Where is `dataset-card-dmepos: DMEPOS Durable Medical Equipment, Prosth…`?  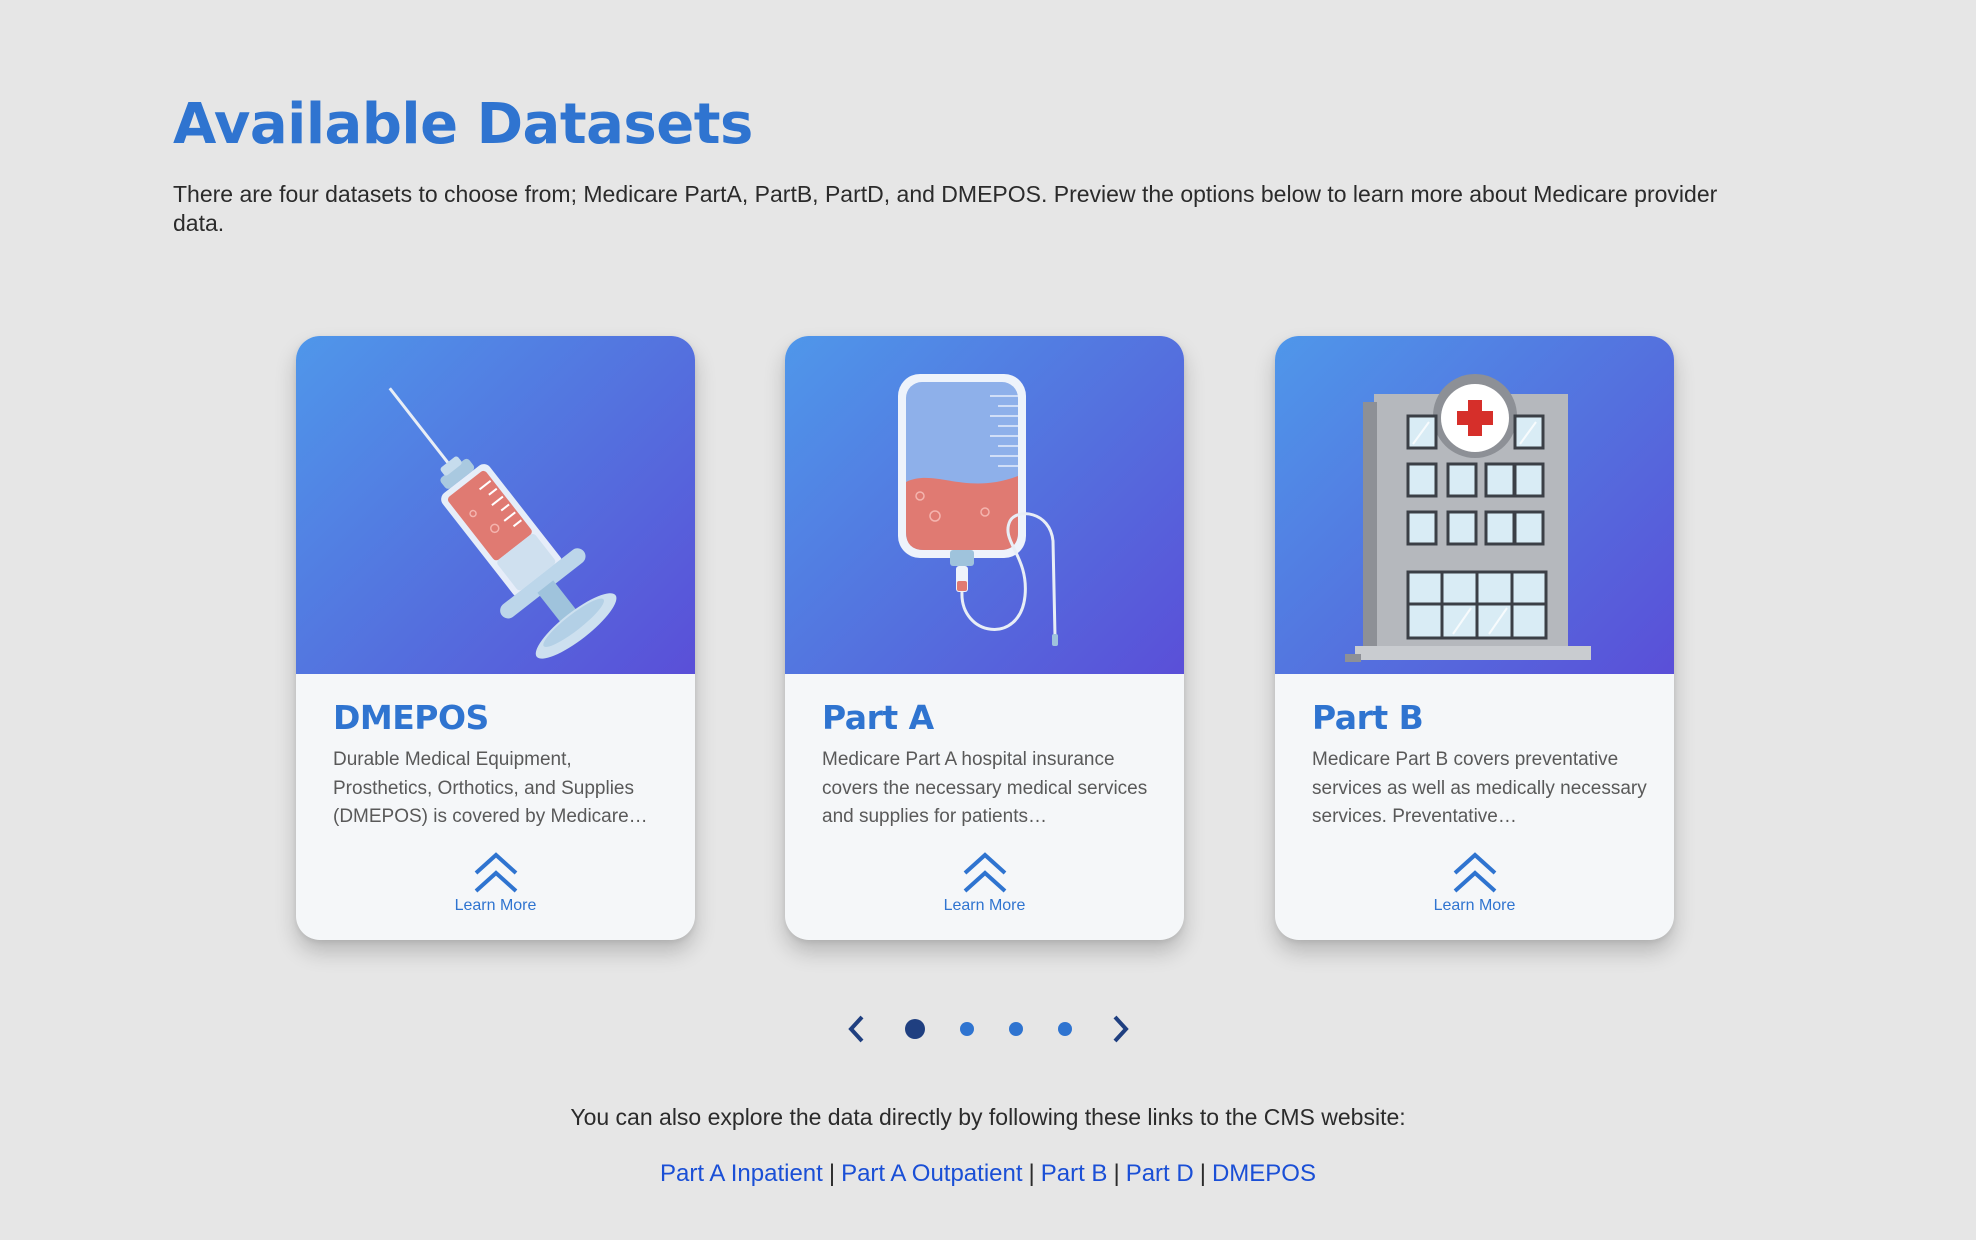 dataset-card-dmepos: DMEPOS Durable Medical Equipment, Prosth… is located at coordinates (495, 638).